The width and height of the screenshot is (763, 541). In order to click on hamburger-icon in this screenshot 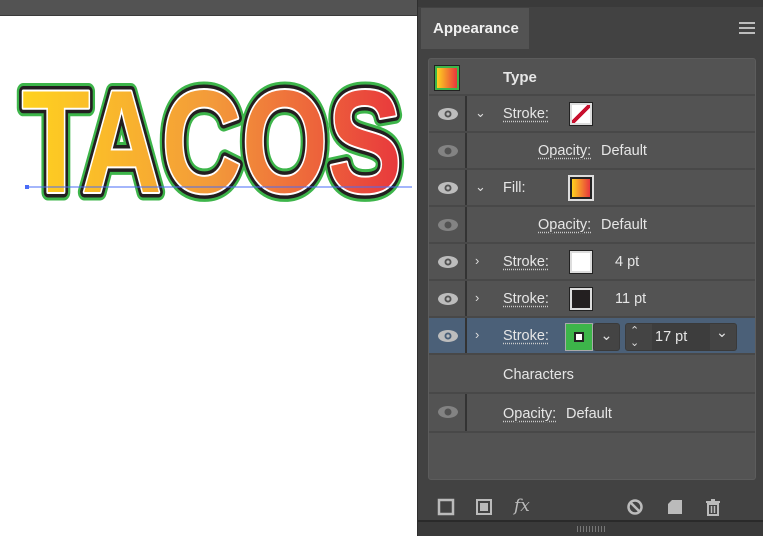, I will do `click(747, 28)`.